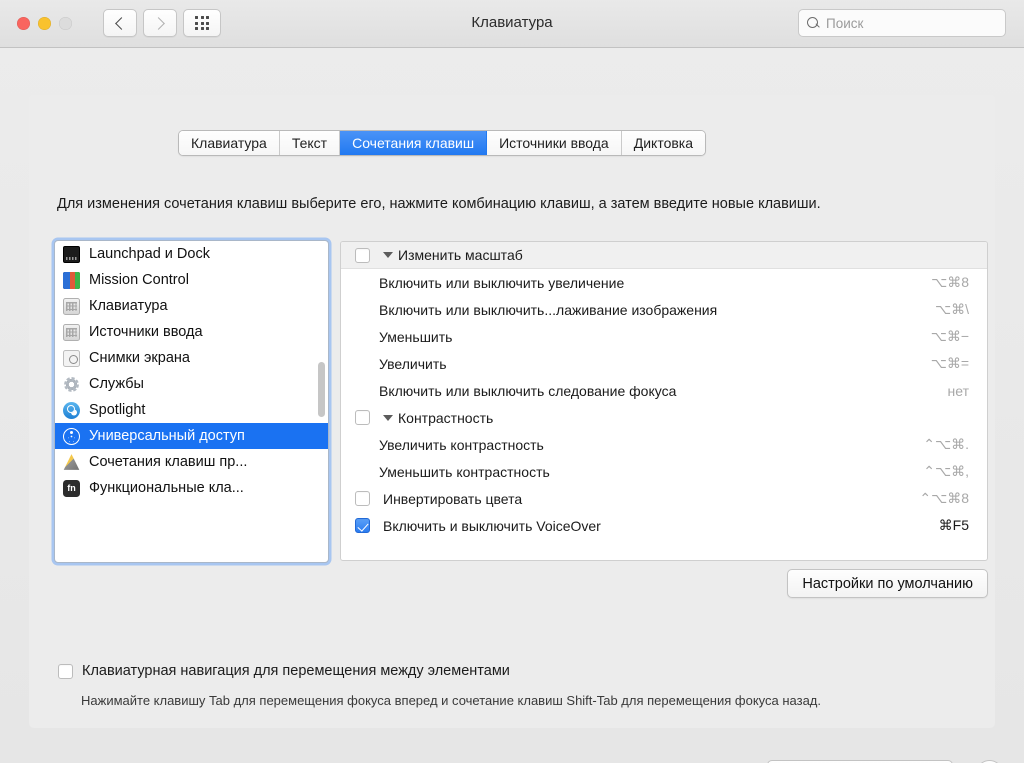 This screenshot has width=1024, height=763. Describe the element at coordinates (959, 336) in the screenshot. I see `shortcut-combo: ⌥⌘−` at that location.